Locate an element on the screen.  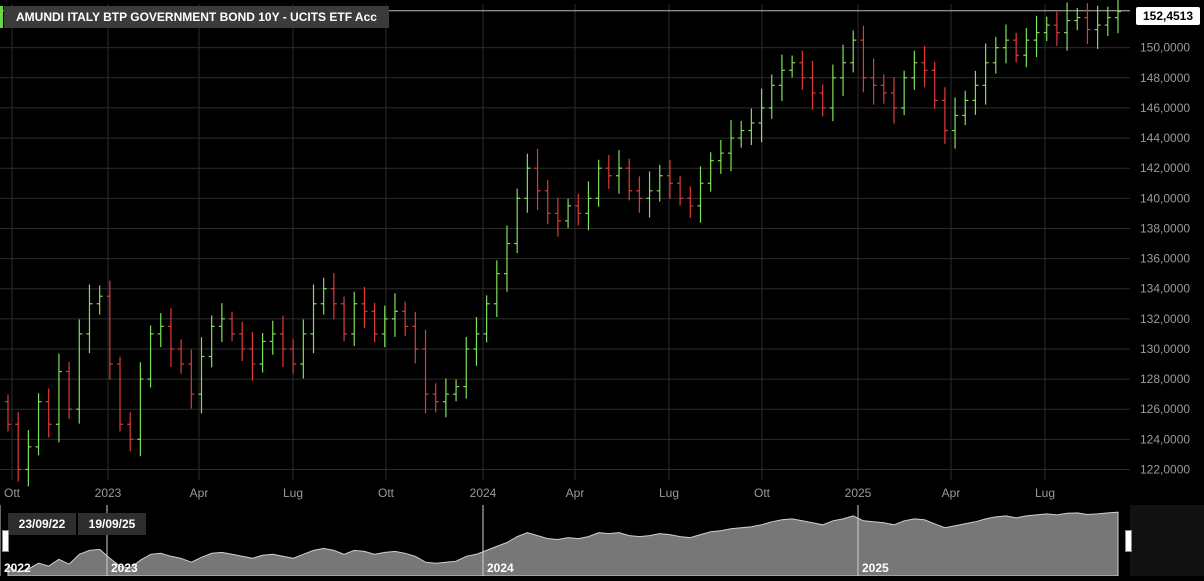
range-start-date: 23/09/22 is located at coordinates (42, 524).